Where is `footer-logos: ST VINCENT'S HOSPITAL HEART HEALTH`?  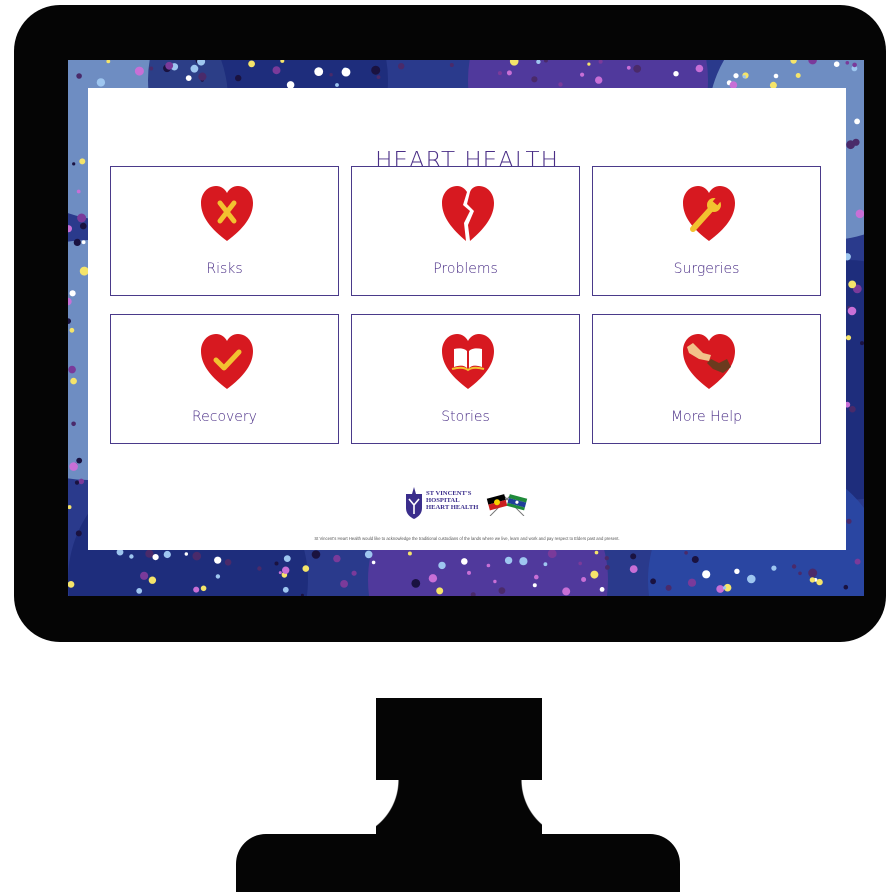 footer-logos: ST VINCENT'S HOSPITAL HEART HEALTH is located at coordinates (469, 503).